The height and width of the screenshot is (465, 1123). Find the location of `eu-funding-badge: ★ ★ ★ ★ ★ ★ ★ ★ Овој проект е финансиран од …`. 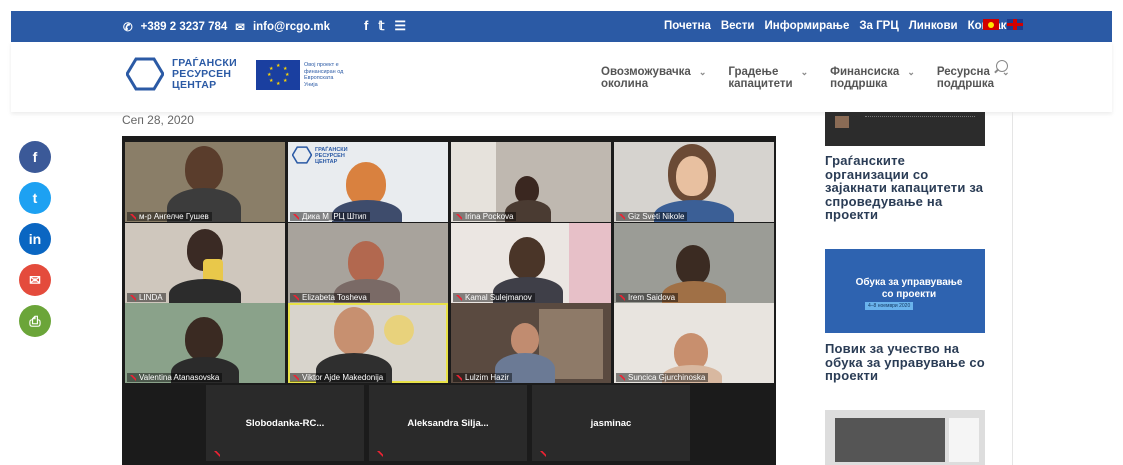

eu-funding-badge: ★ ★ ★ ★ ★ ★ ★ ★ Овој проект е финансиран од … is located at coordinates (302, 75).